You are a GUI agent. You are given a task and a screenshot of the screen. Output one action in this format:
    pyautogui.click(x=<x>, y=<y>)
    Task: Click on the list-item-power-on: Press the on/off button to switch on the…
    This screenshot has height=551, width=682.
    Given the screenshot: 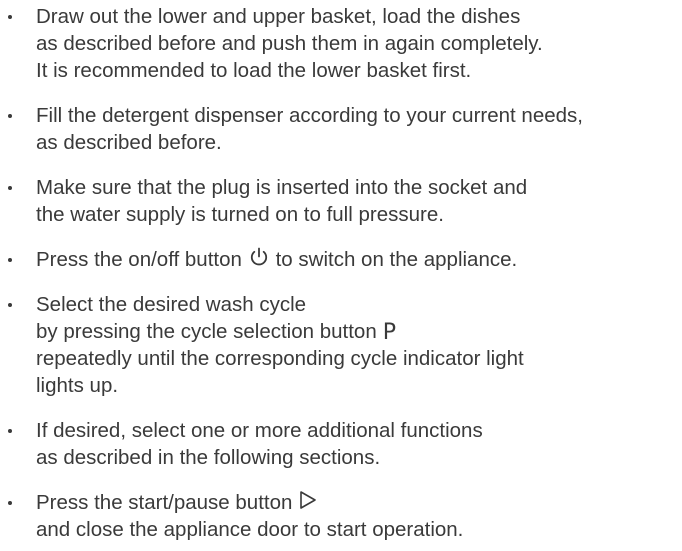 What is the action you would take?
    pyautogui.click(x=341, y=259)
    